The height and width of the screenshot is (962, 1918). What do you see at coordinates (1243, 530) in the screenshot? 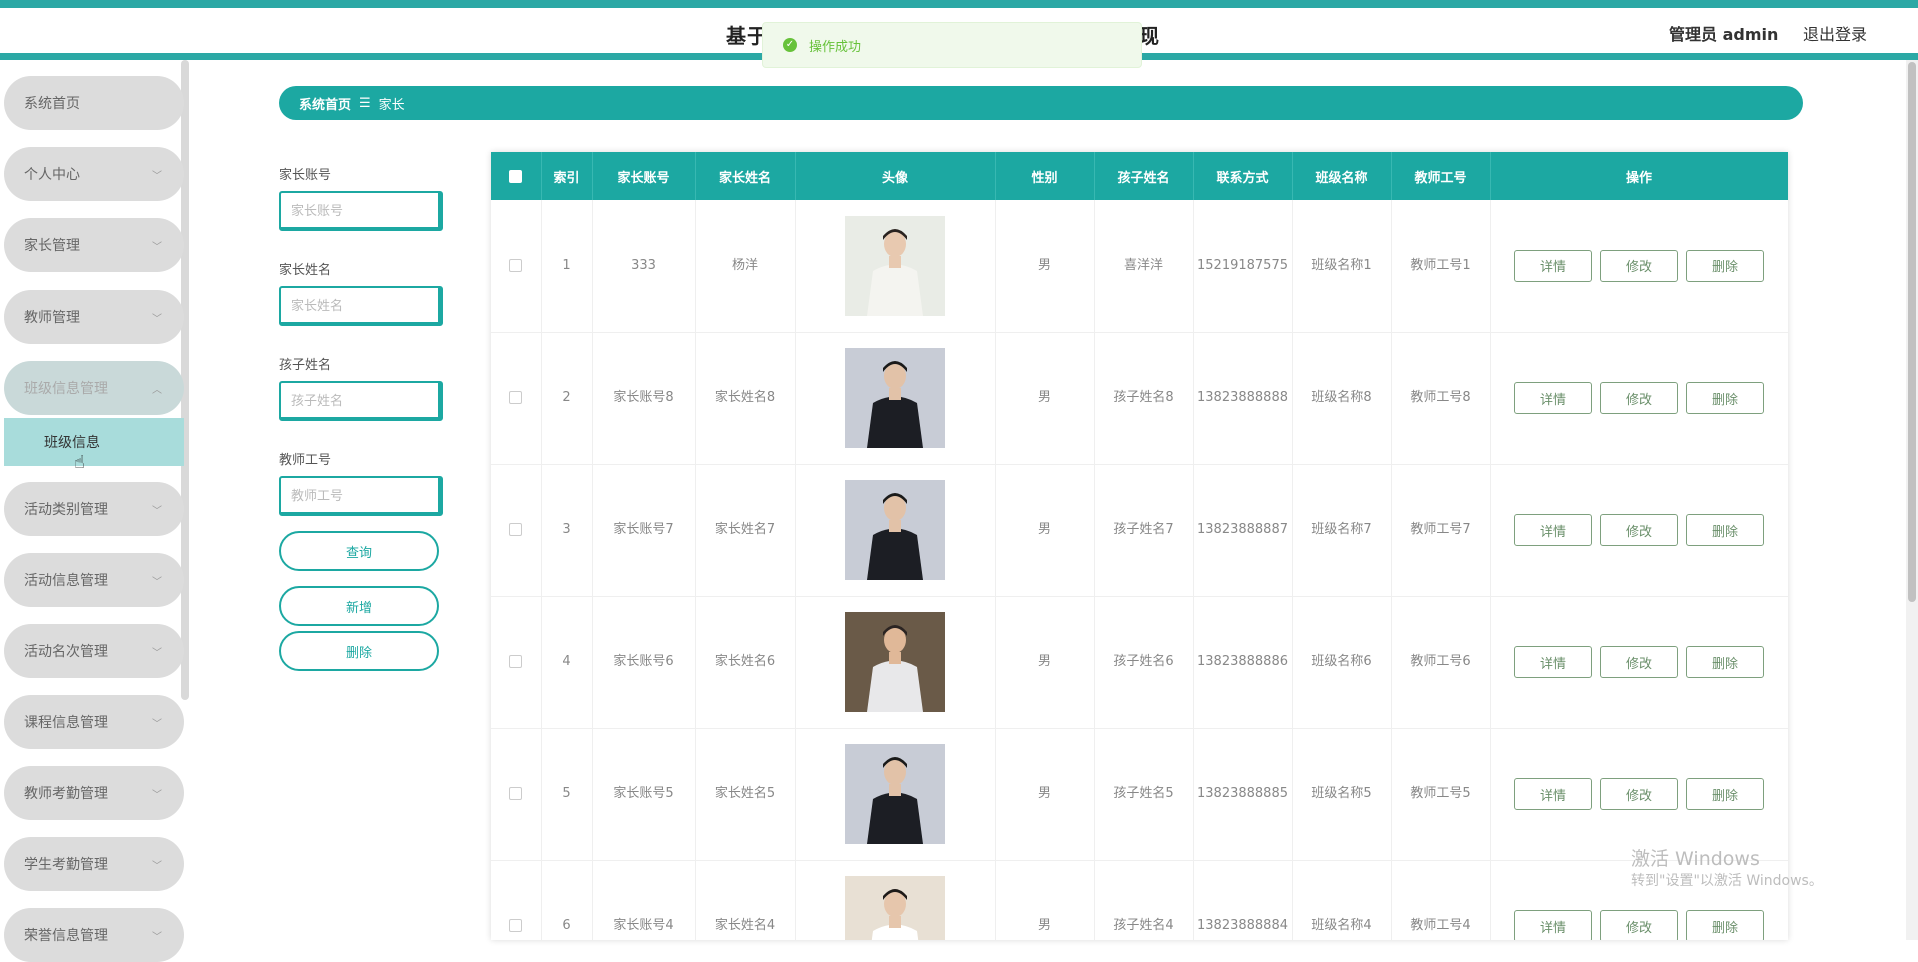
I see `cell-phone: 13823888887` at bounding box center [1243, 530].